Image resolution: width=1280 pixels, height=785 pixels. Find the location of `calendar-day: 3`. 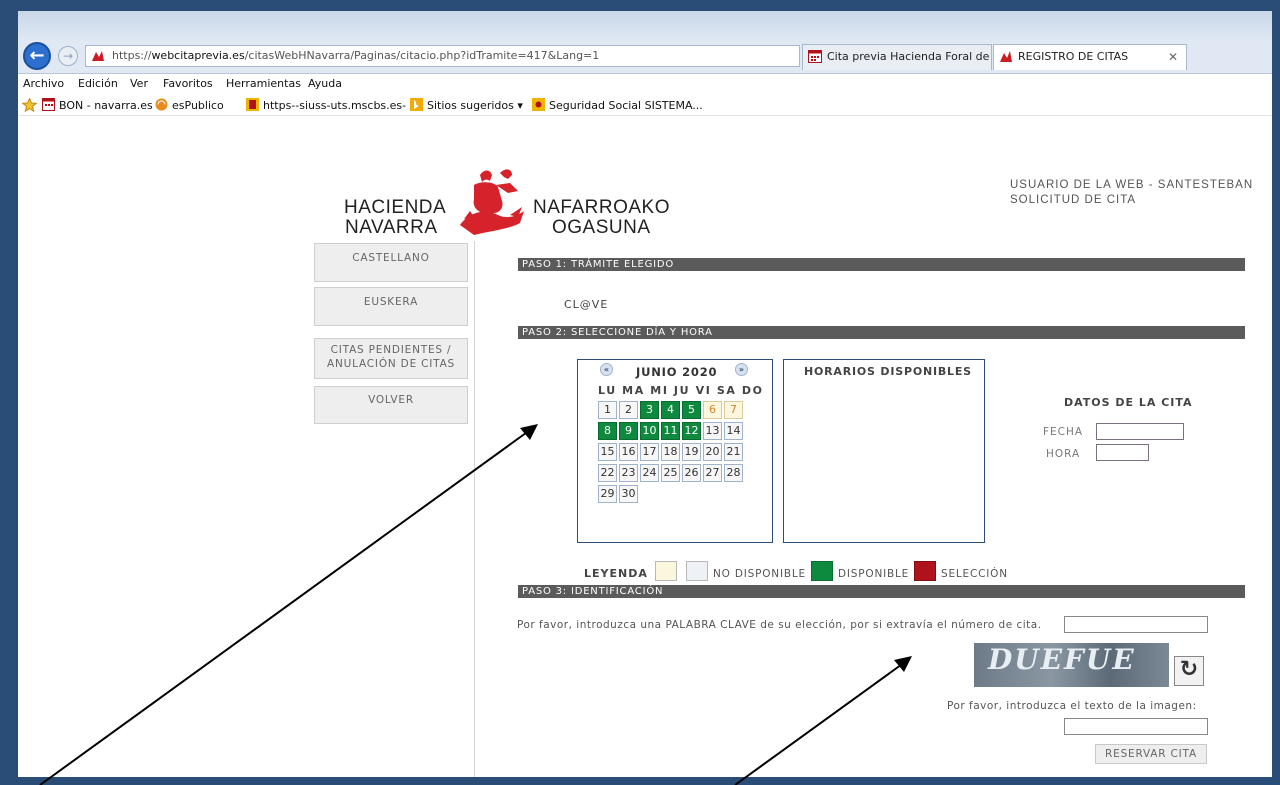

calendar-day: 3 is located at coordinates (649, 410).